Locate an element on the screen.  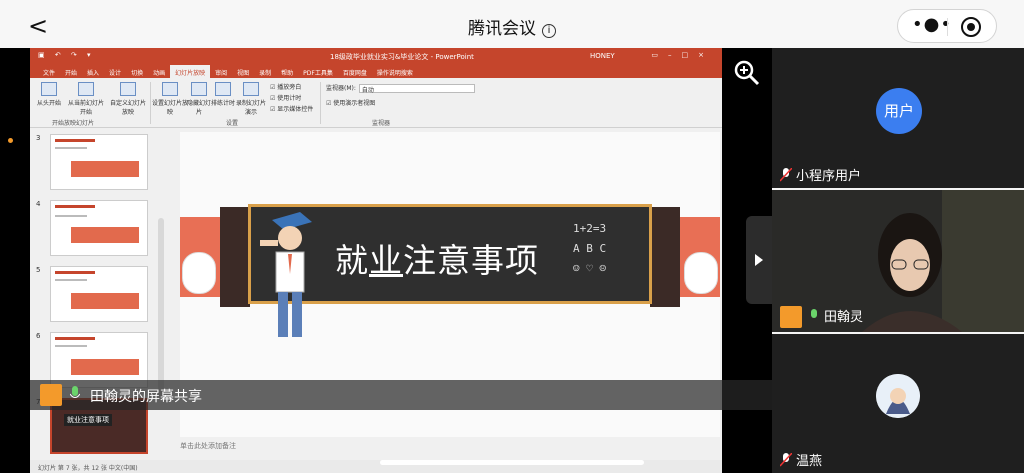
page-title: 腾讯会议 i is located at coordinates (512, 26).